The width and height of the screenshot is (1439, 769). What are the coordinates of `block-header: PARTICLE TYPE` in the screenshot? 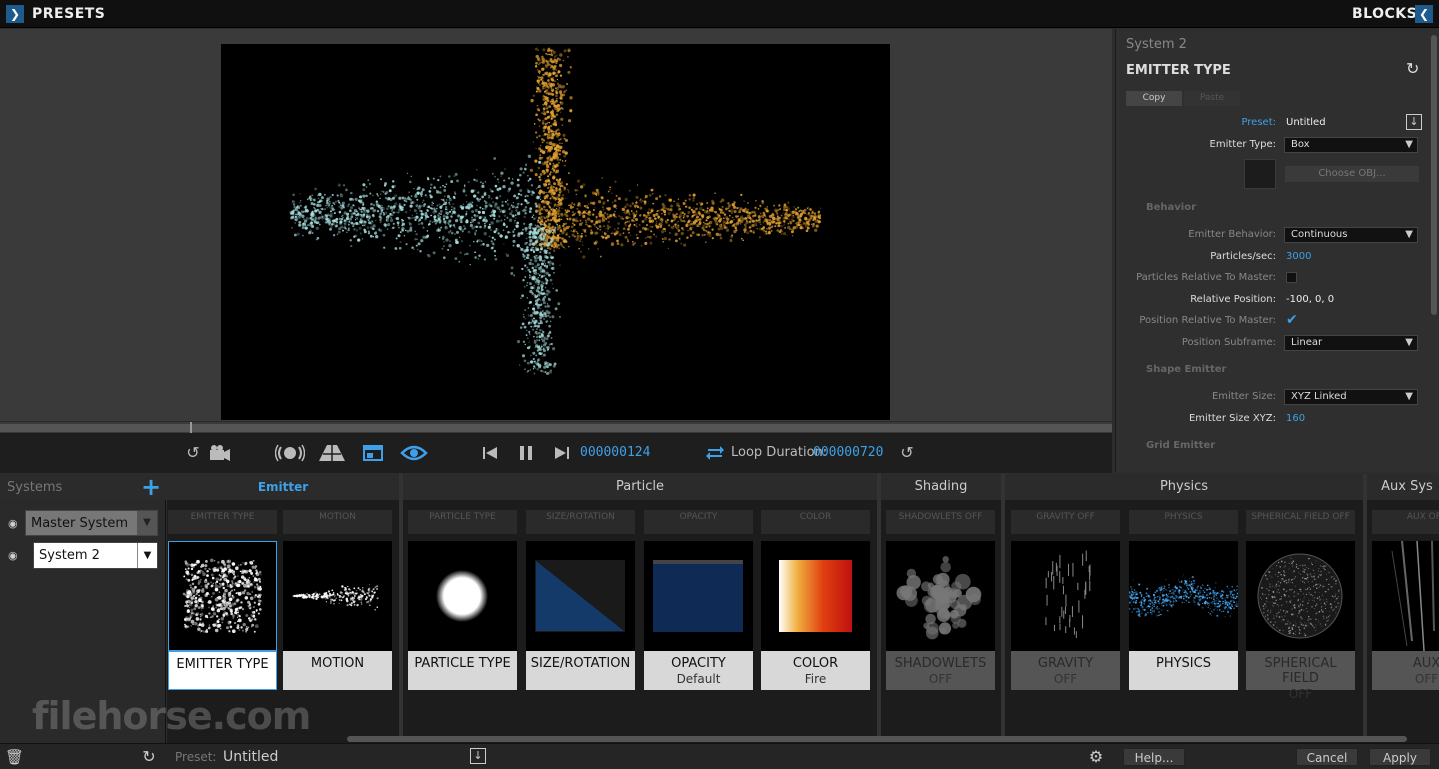 It's located at (462, 522).